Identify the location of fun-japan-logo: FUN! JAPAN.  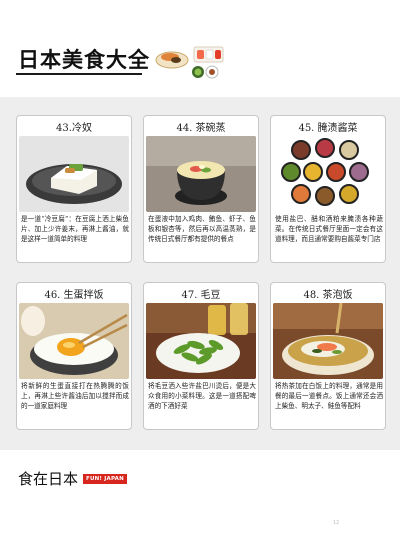
(105, 479).